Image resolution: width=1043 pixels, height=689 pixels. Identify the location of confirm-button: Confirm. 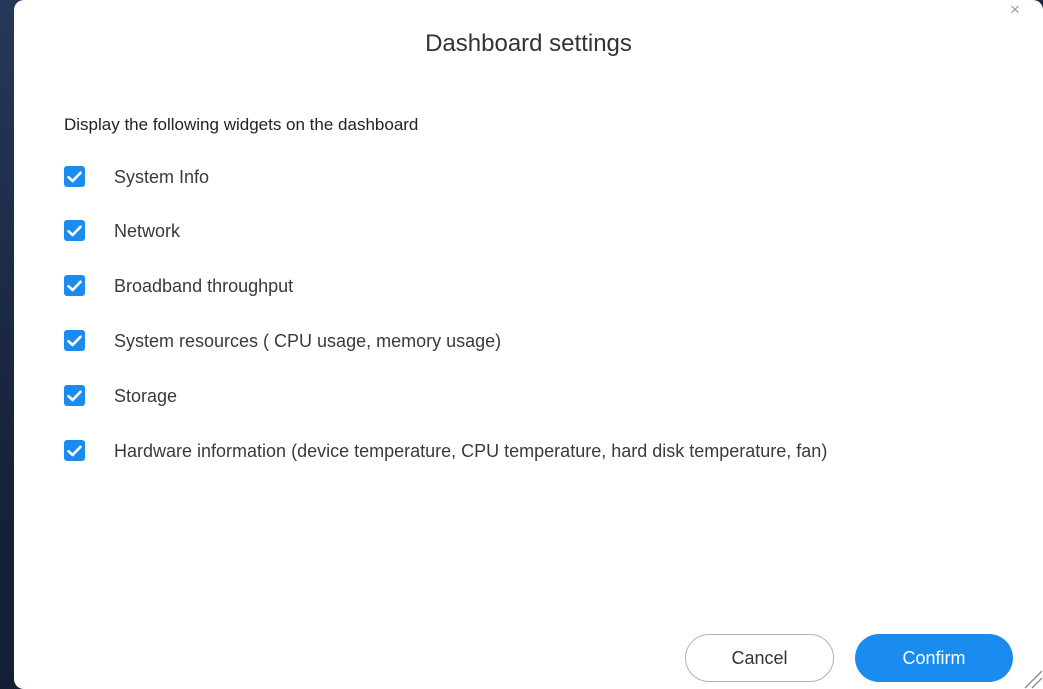
(934, 658).